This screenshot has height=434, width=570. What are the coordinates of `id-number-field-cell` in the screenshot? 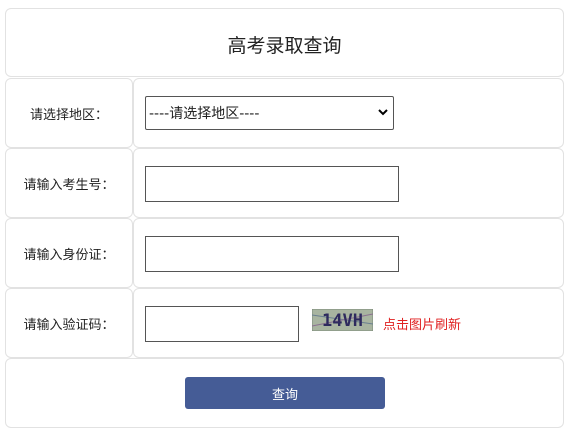 It's located at (348, 253).